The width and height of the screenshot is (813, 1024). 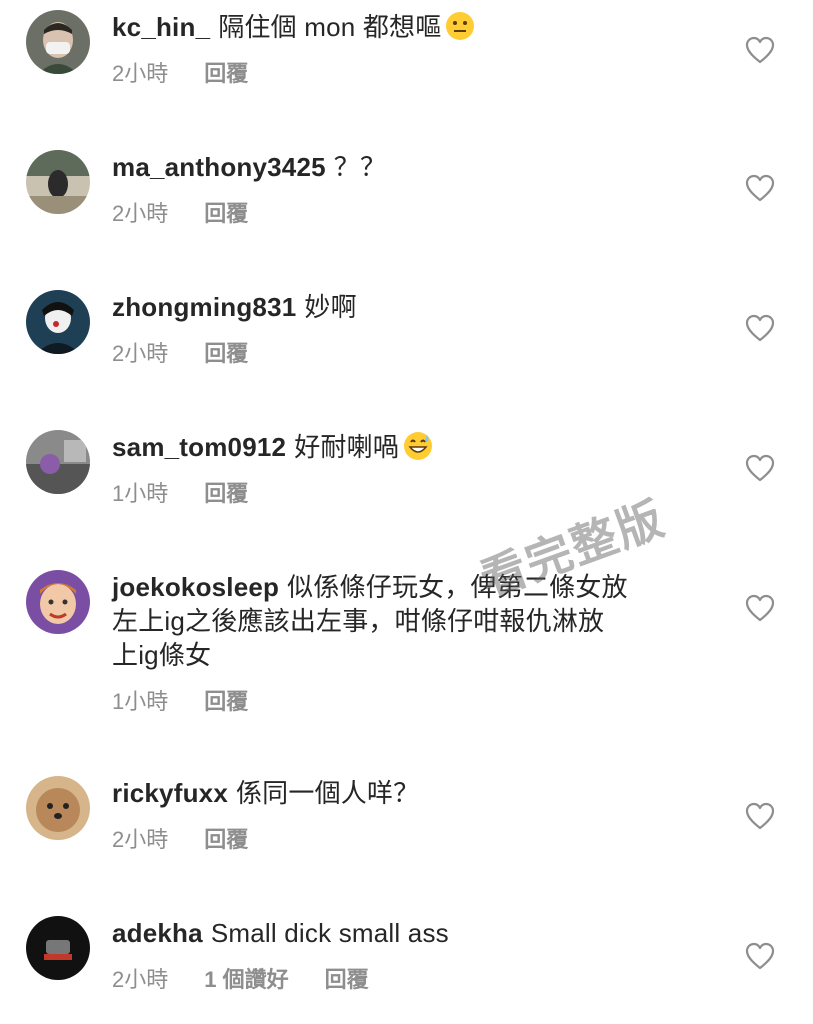 I want to click on comment-body: 妙啊, so click(x=330, y=307).